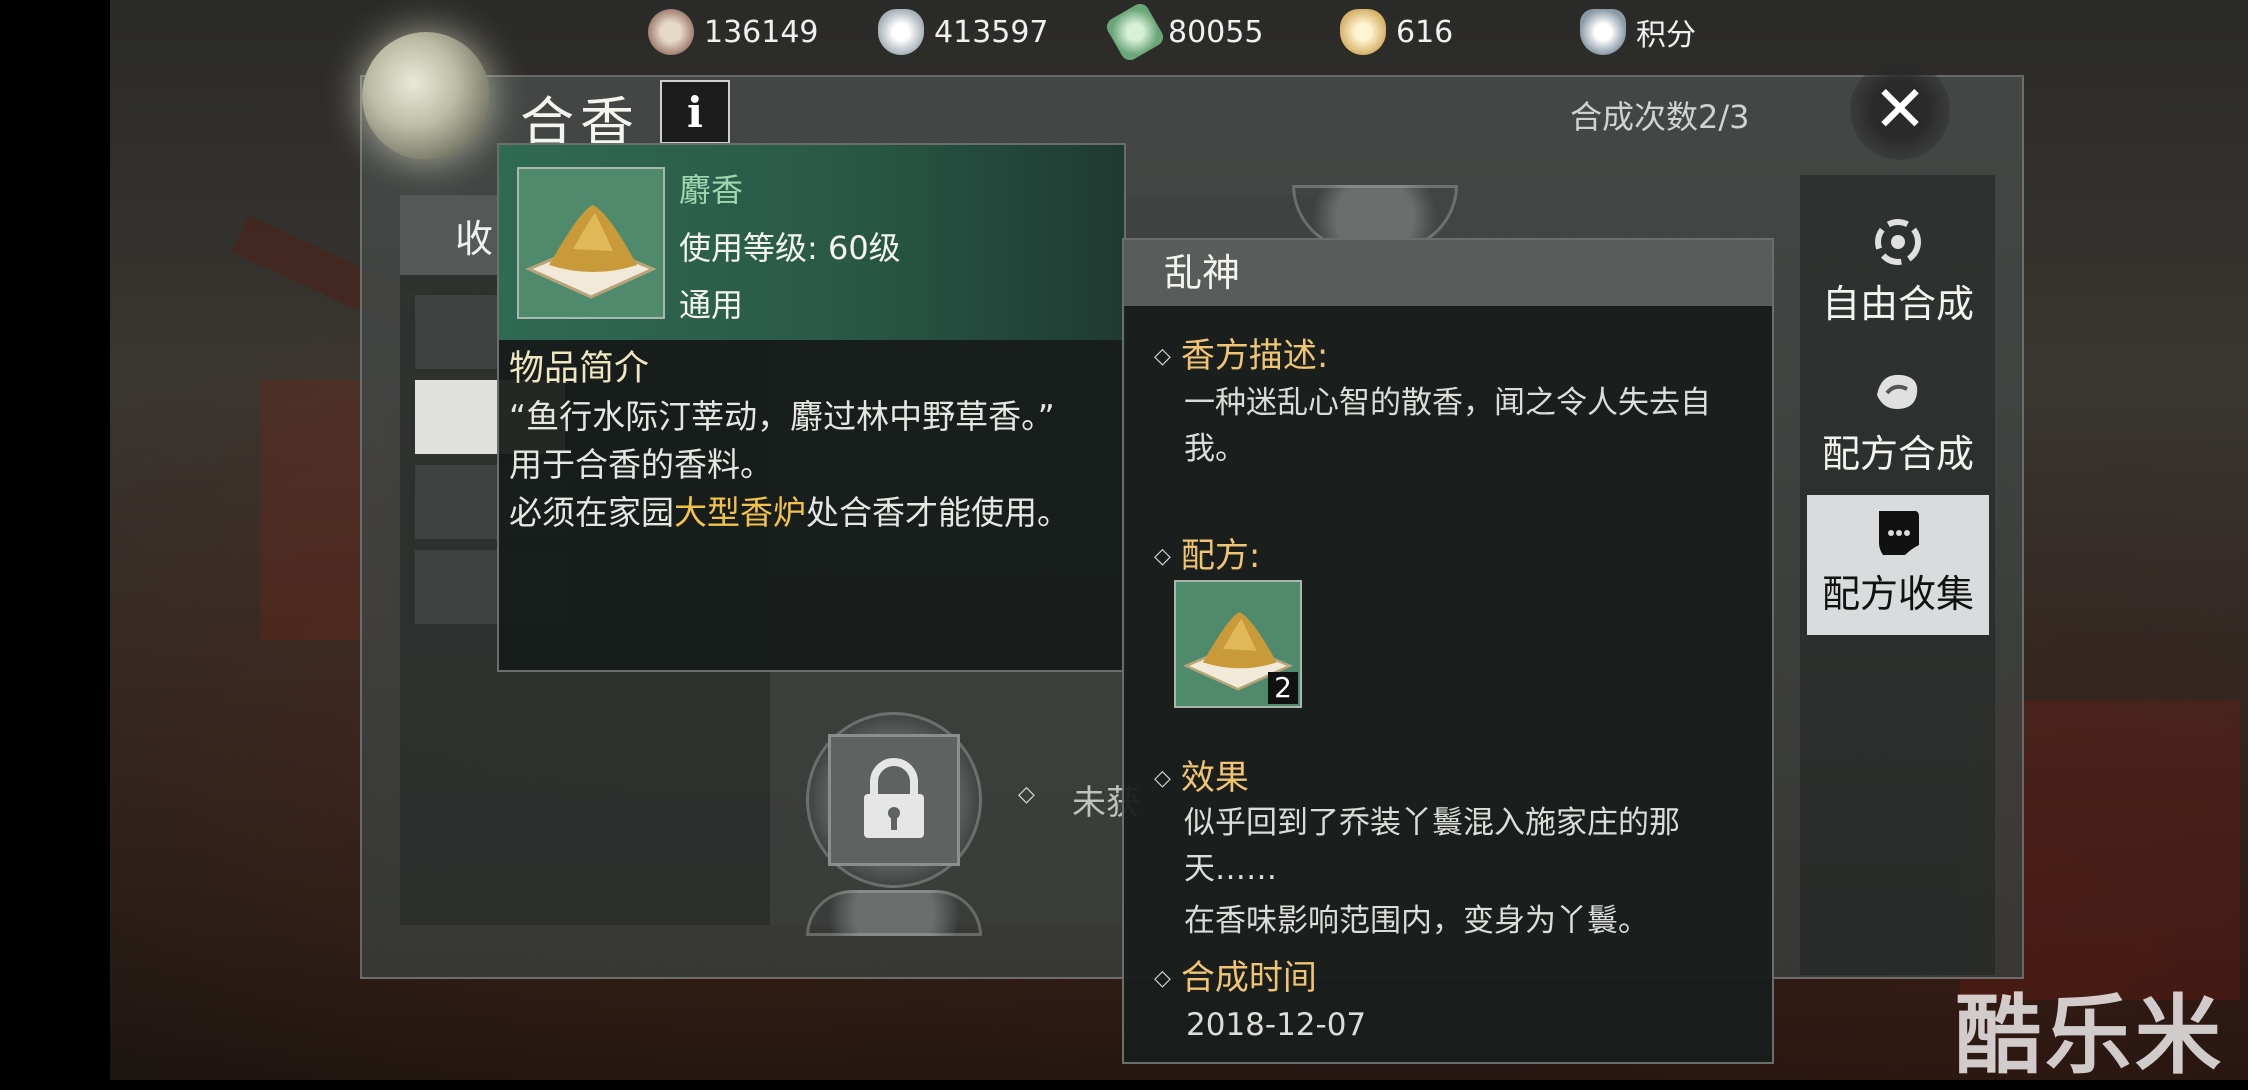 This screenshot has width=2248, height=1090. What do you see at coordinates (1135, 32) in the screenshot?
I see `jade-add-icon` at bounding box center [1135, 32].